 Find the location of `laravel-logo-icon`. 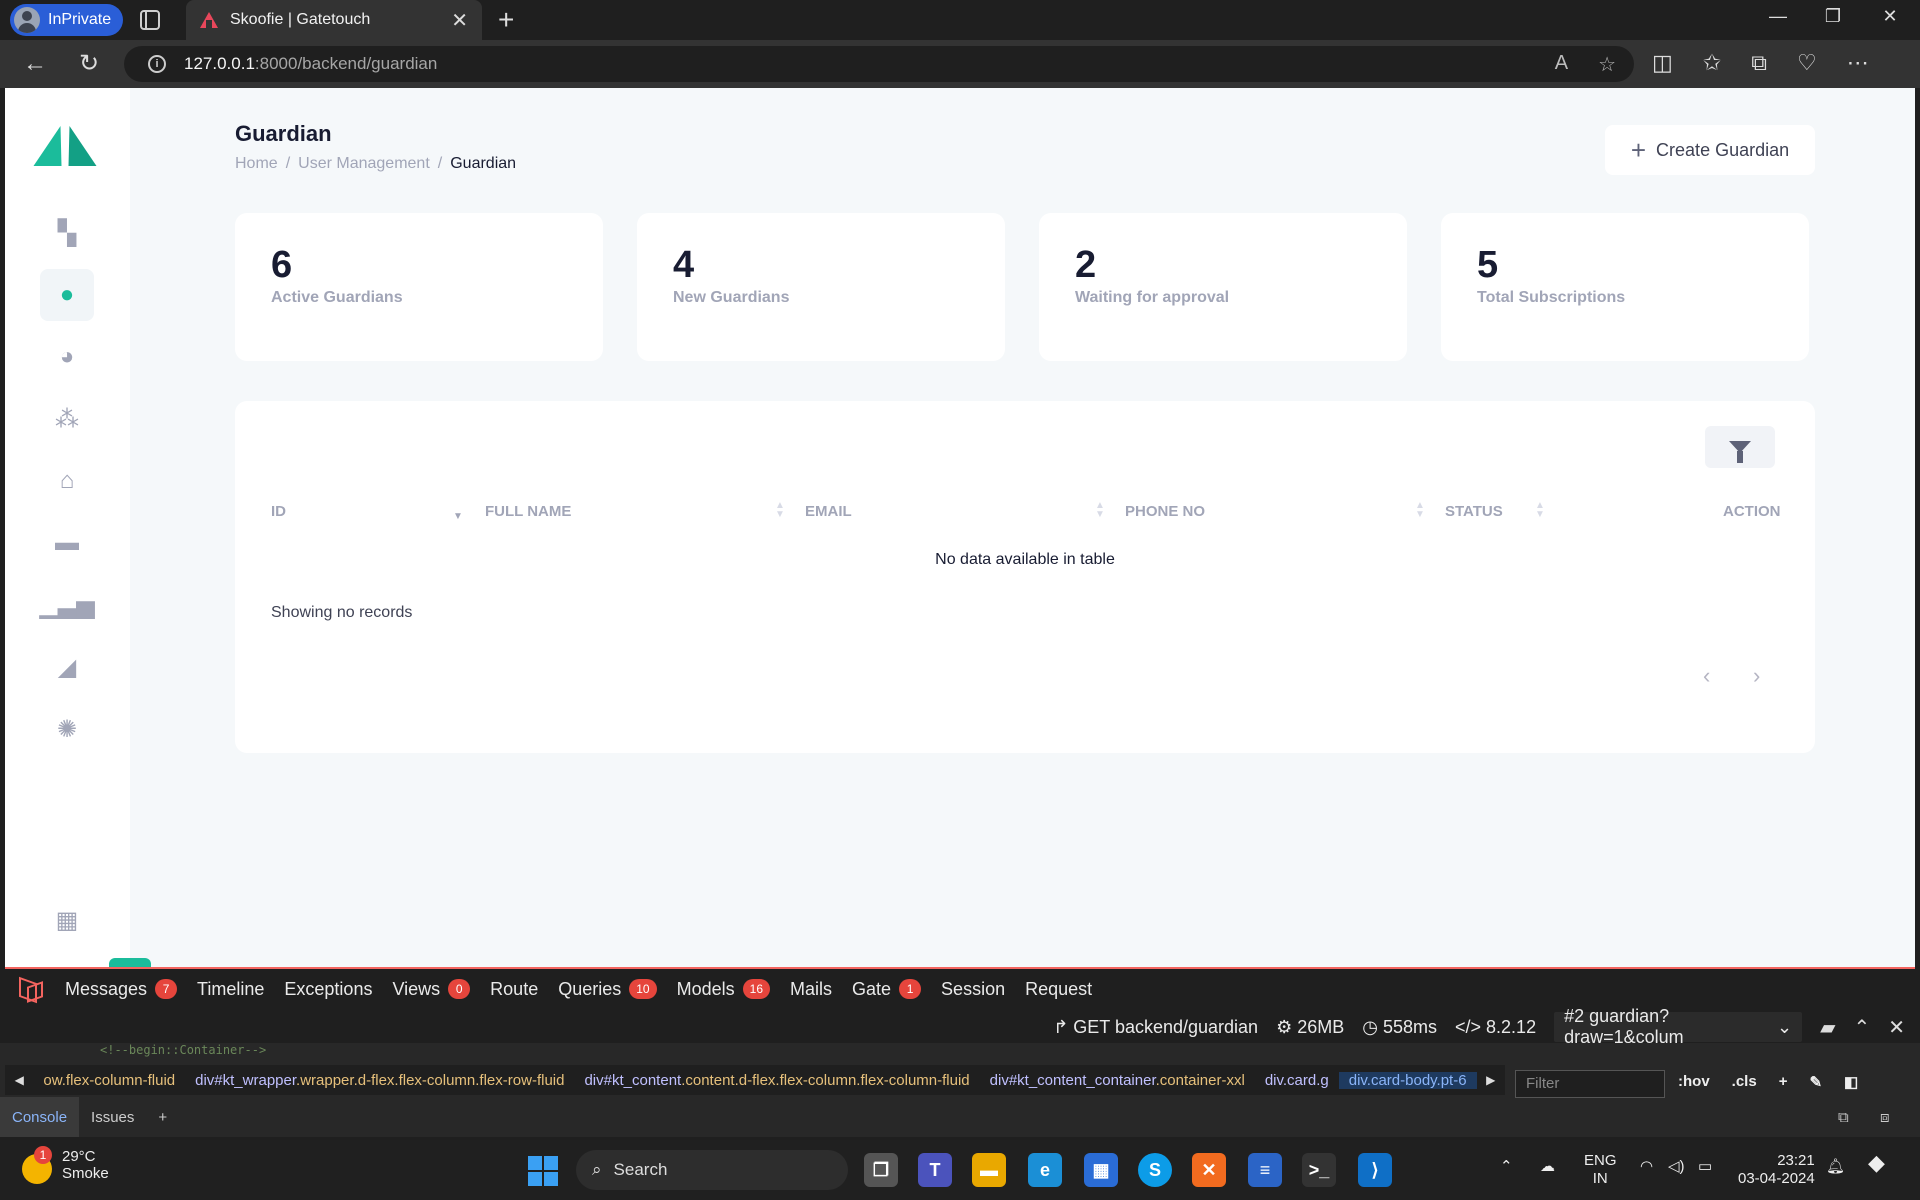

laravel-logo-icon is located at coordinates (30, 989).